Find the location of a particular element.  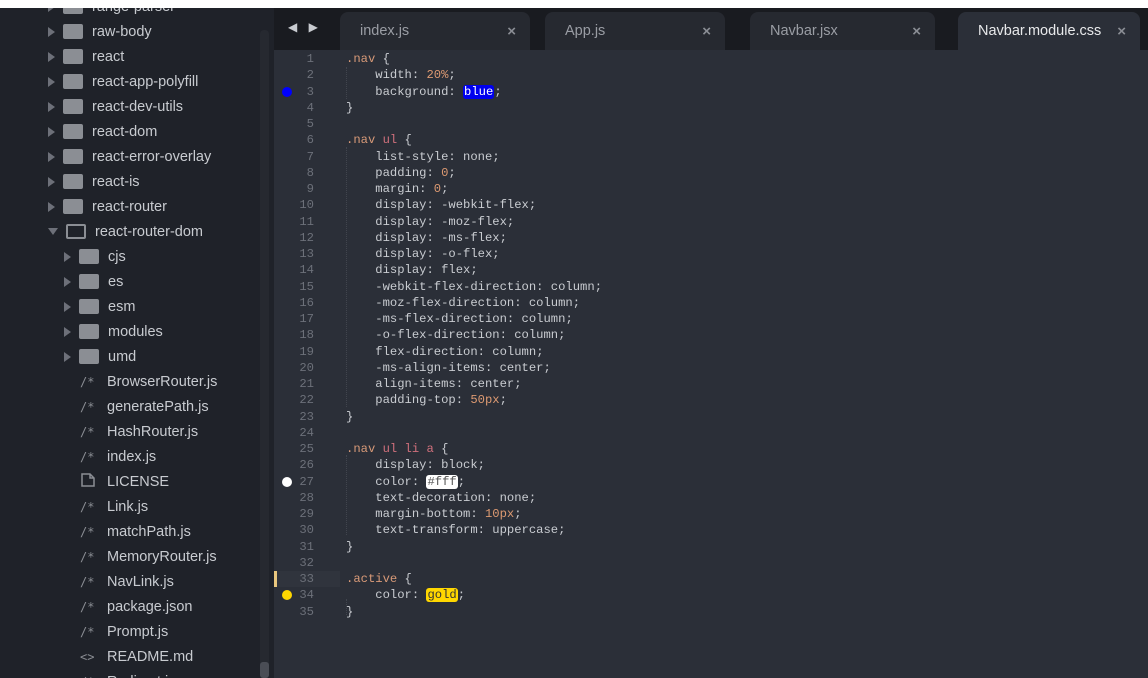

tree-item: react is located at coordinates (86, 56).